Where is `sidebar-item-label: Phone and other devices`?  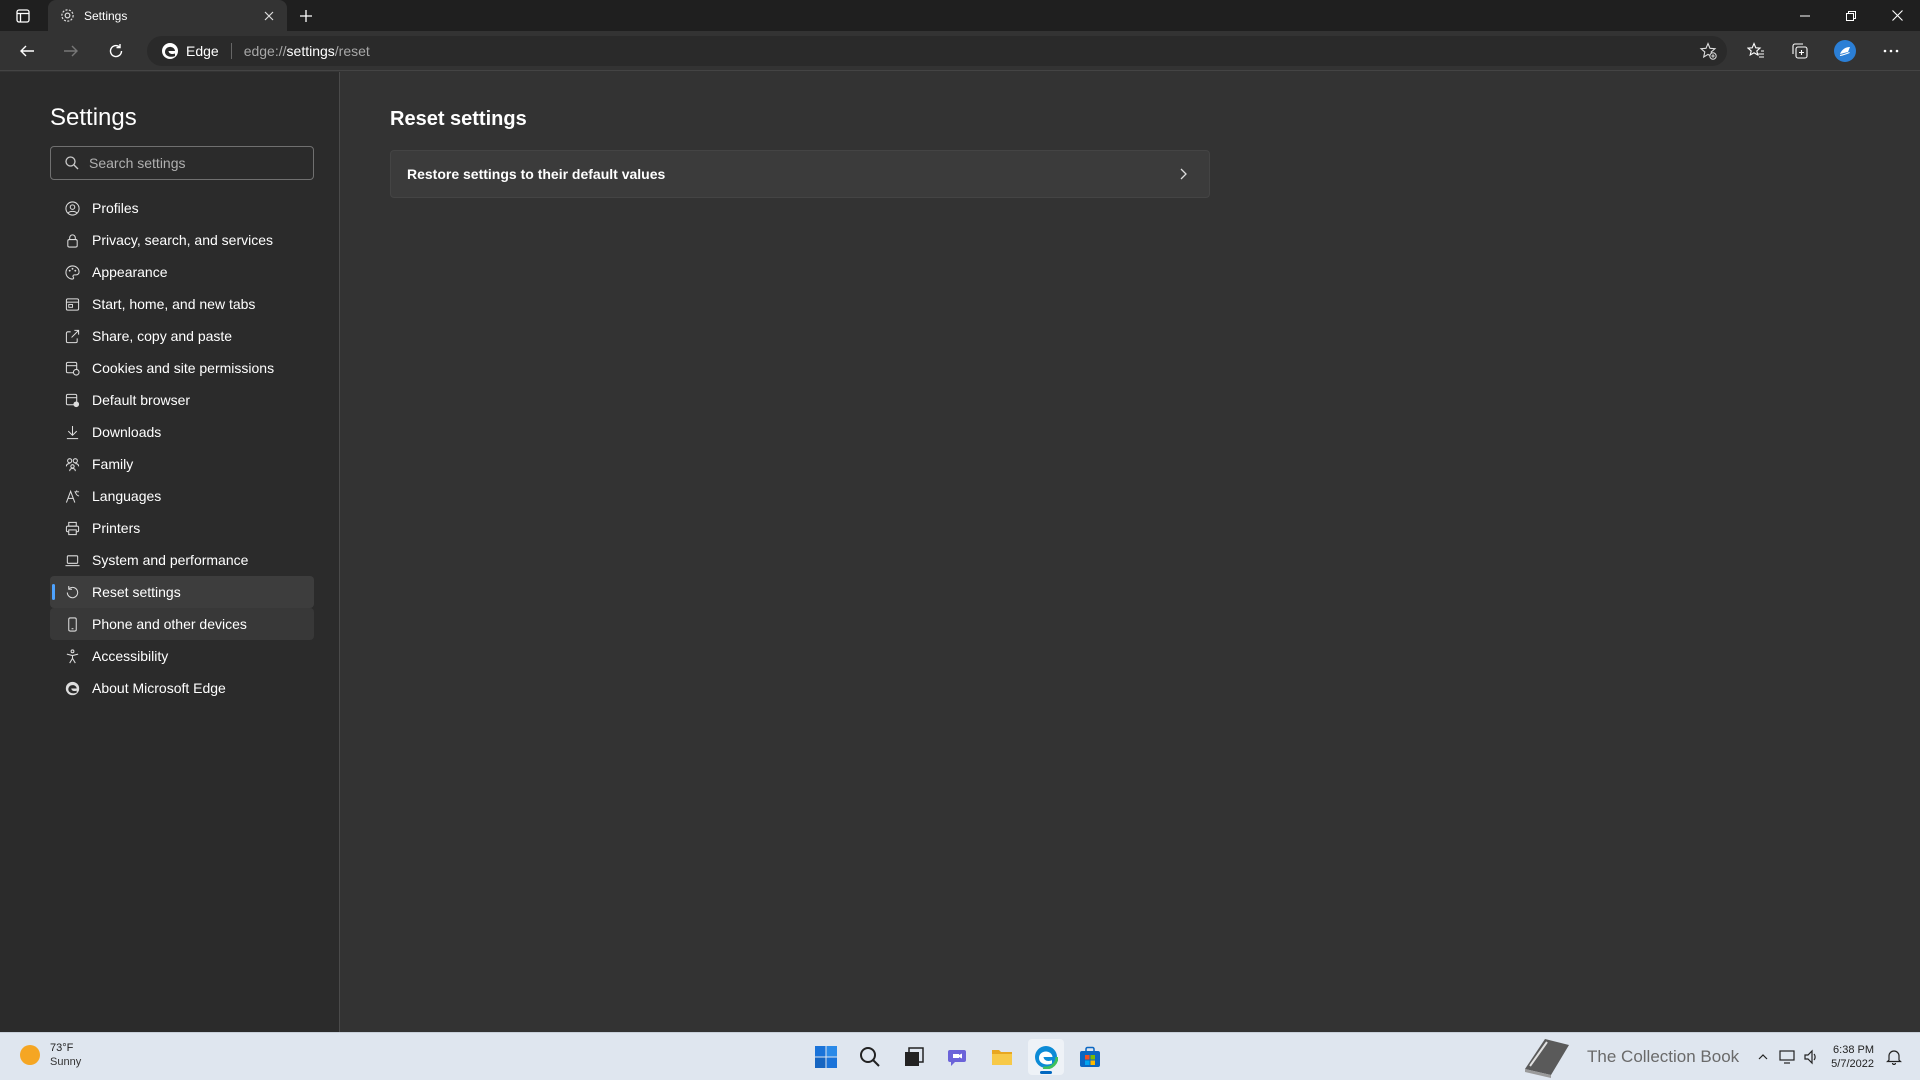
sidebar-item-label: Phone and other devices is located at coordinates (169, 624).